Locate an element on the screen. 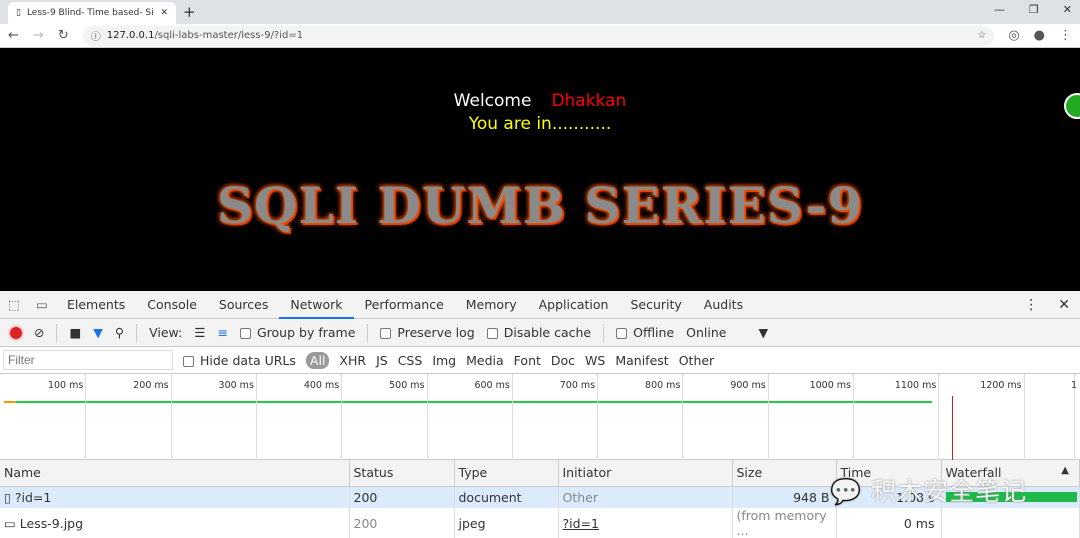  preserve-log-checkbox: Preserve log is located at coordinates (427, 332).